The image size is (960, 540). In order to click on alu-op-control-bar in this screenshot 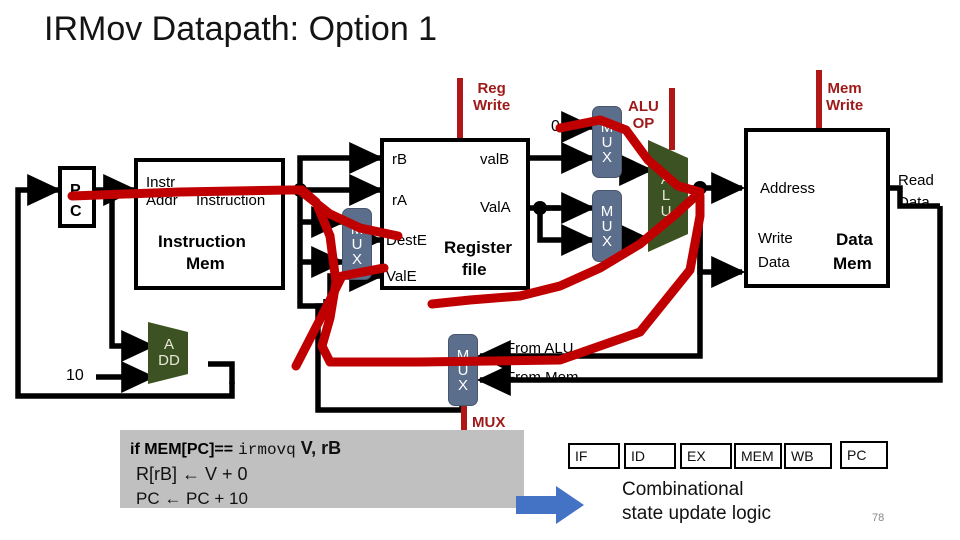, I will do `click(672, 119)`.